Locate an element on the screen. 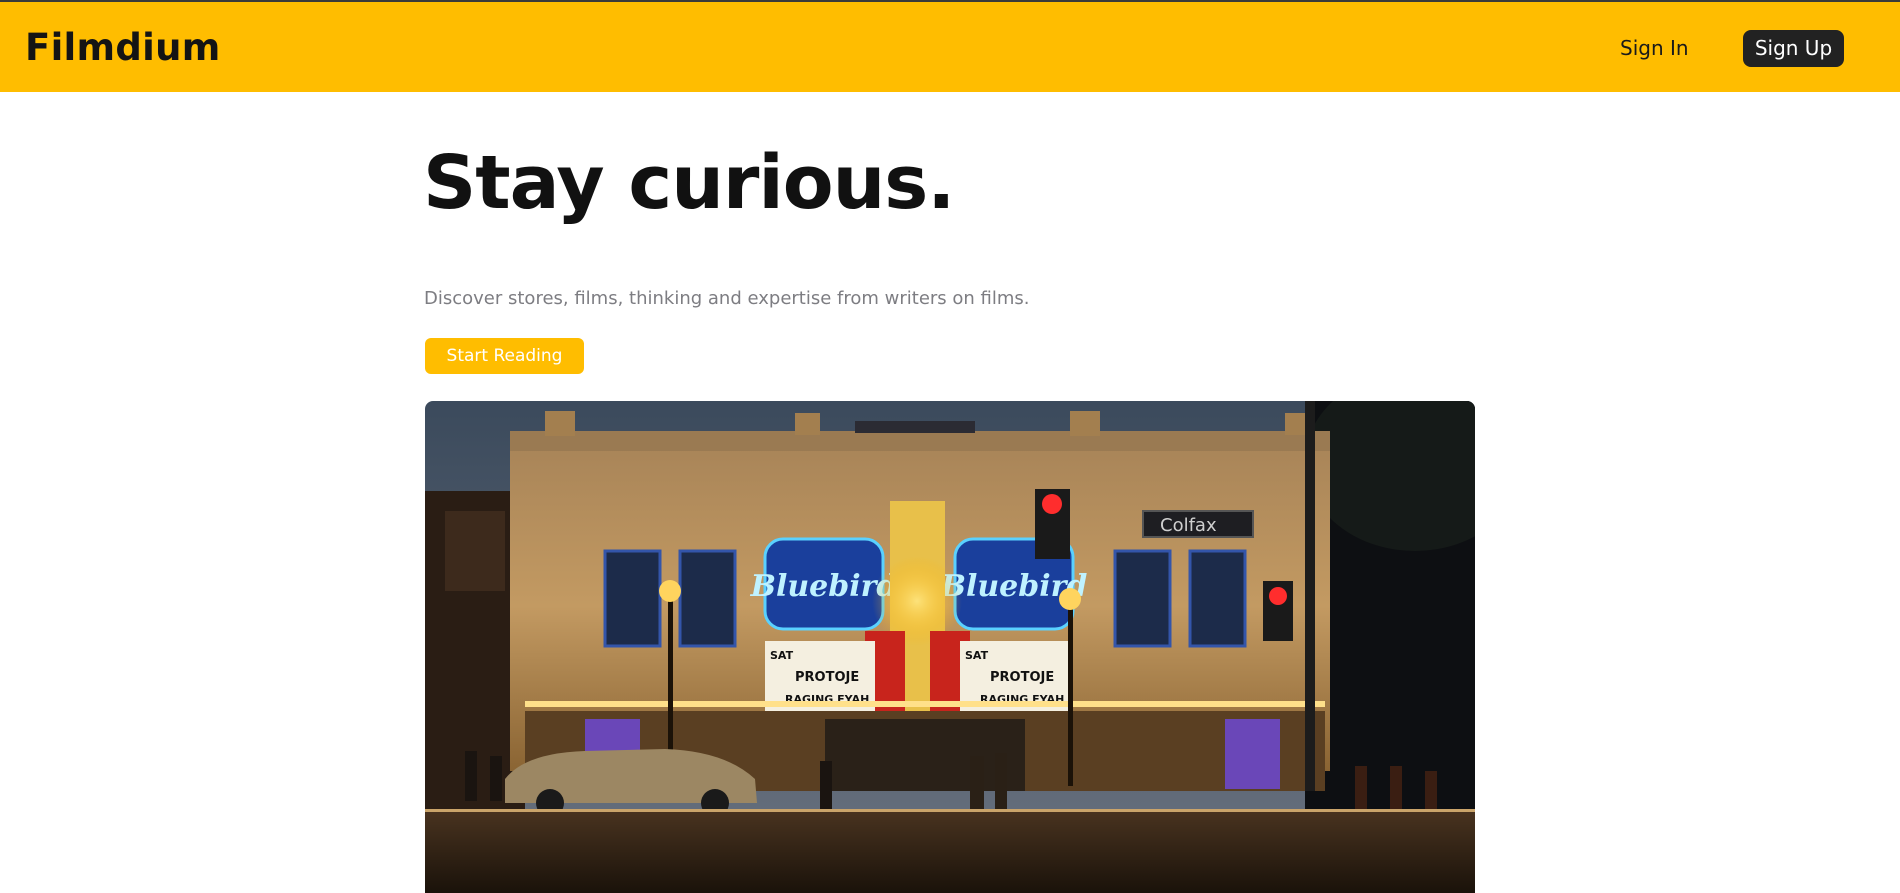 The height and width of the screenshot is (893, 1900). sign-up-button: Sign Up is located at coordinates (1793, 48).